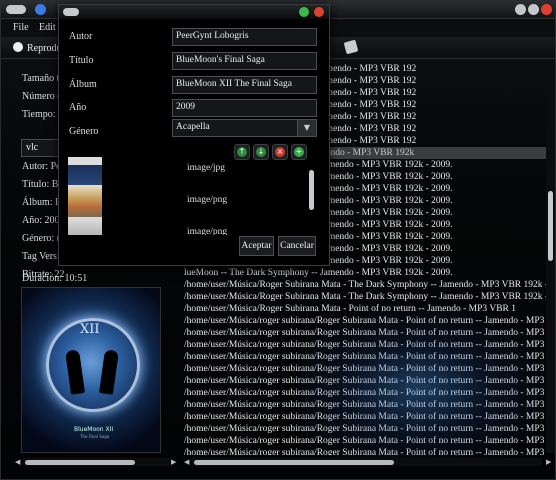 This screenshot has width=556, height=480. What do you see at coordinates (18, 47) in the screenshot?
I see `play-icon` at bounding box center [18, 47].